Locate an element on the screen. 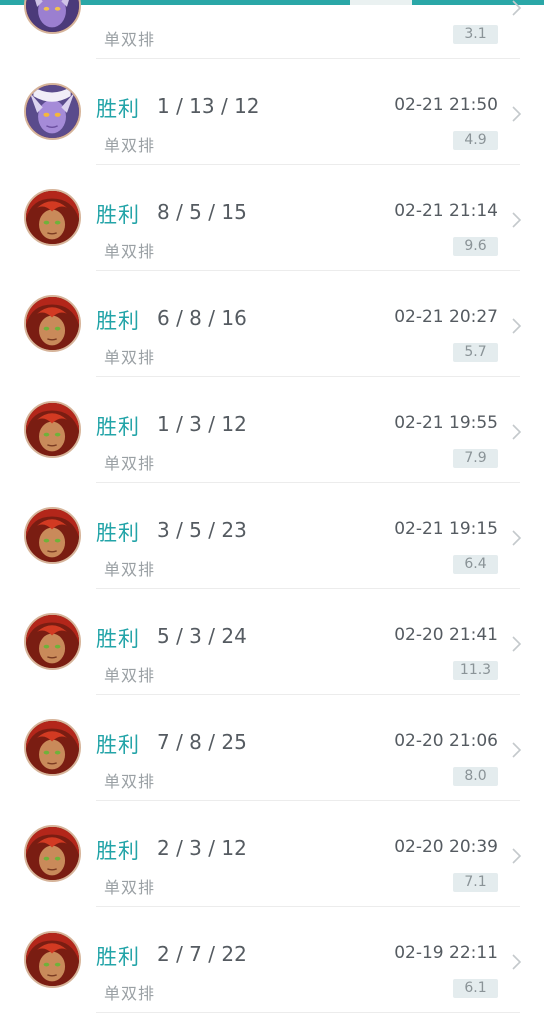 The image size is (544, 1024). match-score-badge: 5.7 is located at coordinates (475, 352).